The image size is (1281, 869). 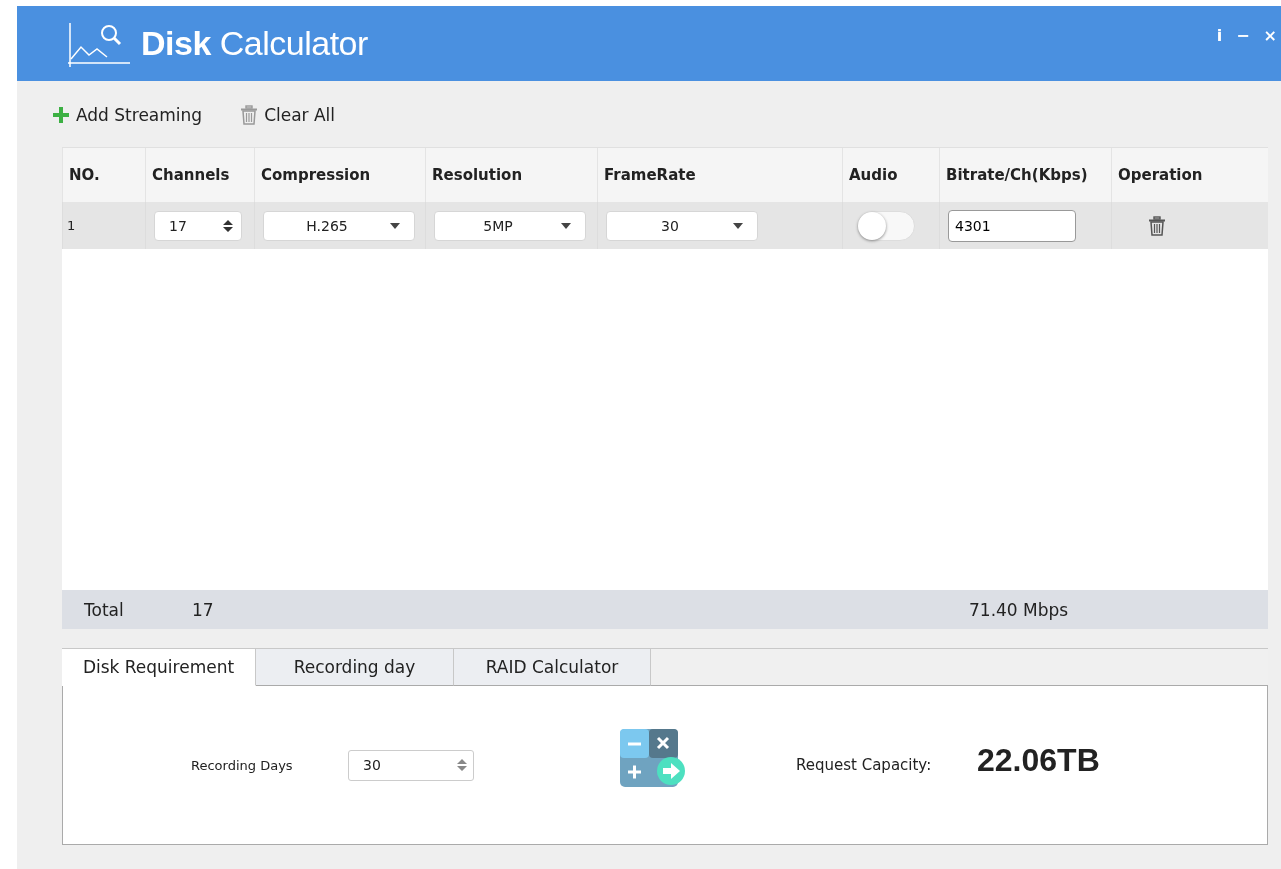 What do you see at coordinates (1019, 609) in the screenshot?
I see `total-bitrate: 71.40 Mbps` at bounding box center [1019, 609].